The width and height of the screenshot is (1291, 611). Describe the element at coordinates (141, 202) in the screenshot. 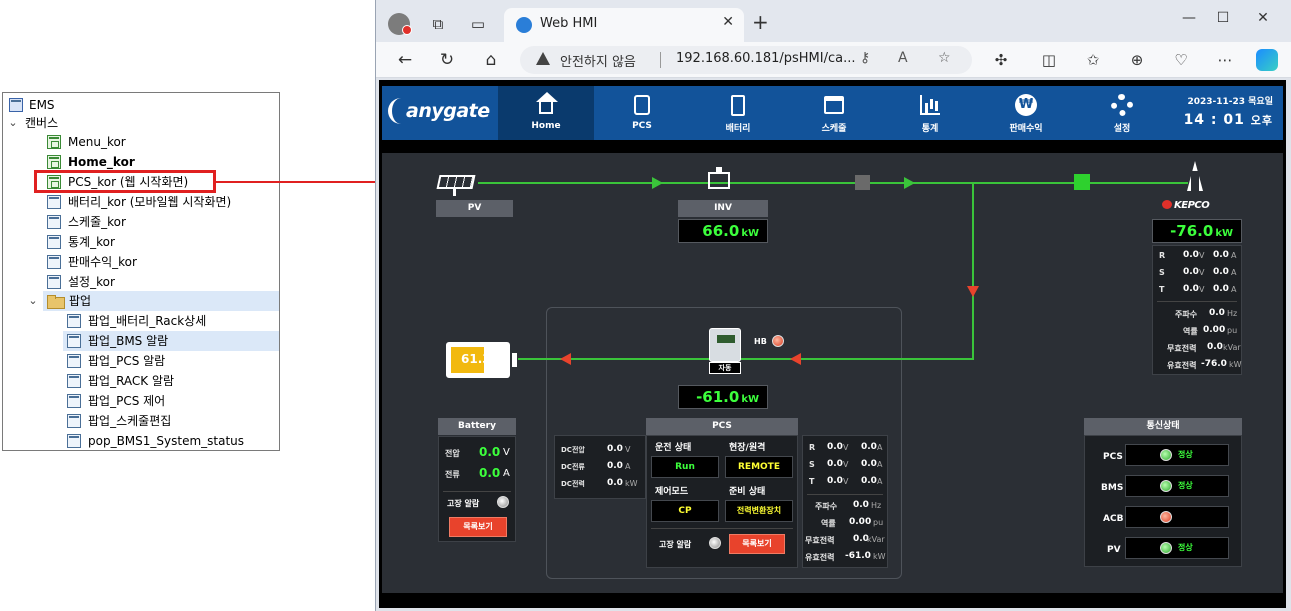

I see `tree-item-battery: 배터리_kor (모바일웹 시작화면)` at that location.